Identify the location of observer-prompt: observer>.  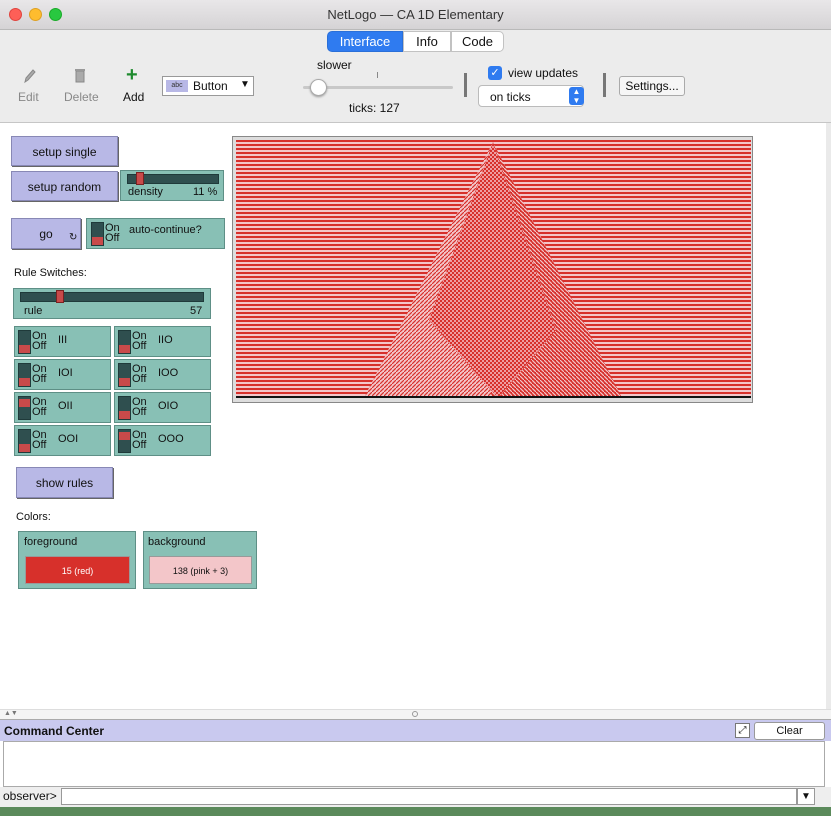
(30, 796).